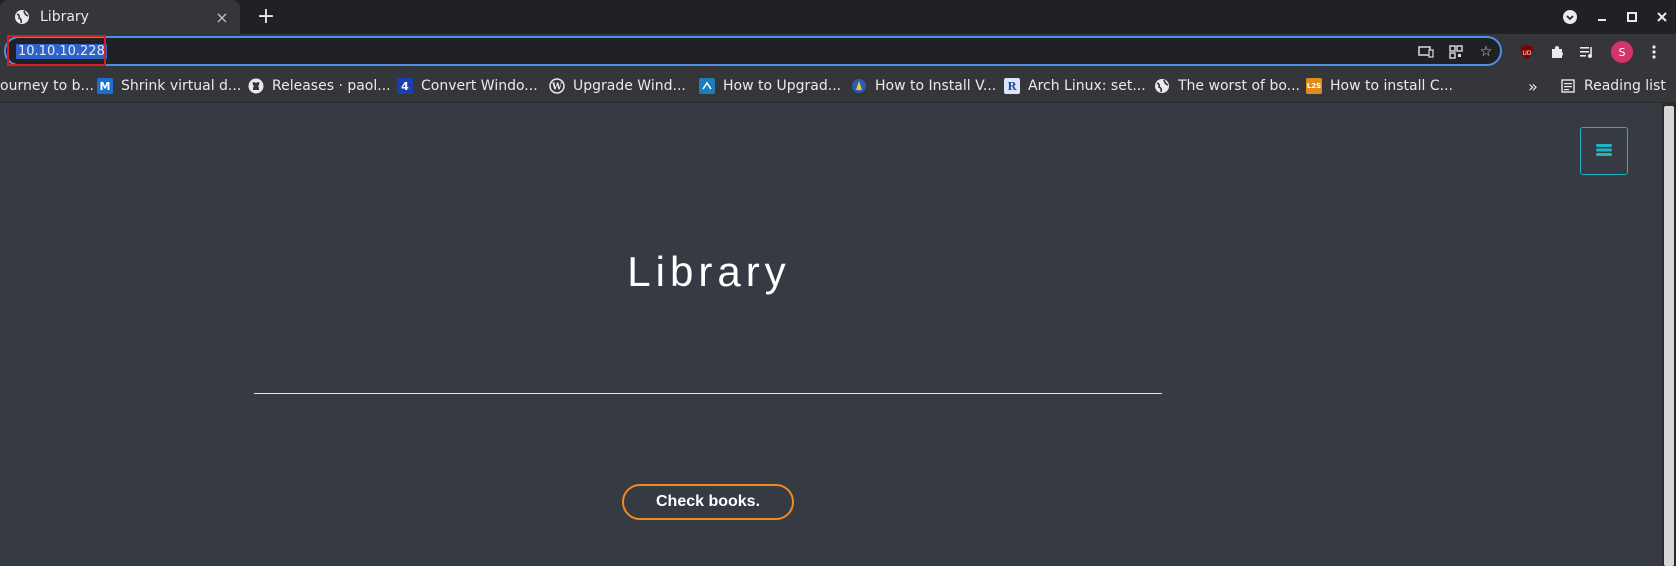 The image size is (1676, 566). What do you see at coordinates (56, 50) in the screenshot?
I see `address-highlight-box` at bounding box center [56, 50].